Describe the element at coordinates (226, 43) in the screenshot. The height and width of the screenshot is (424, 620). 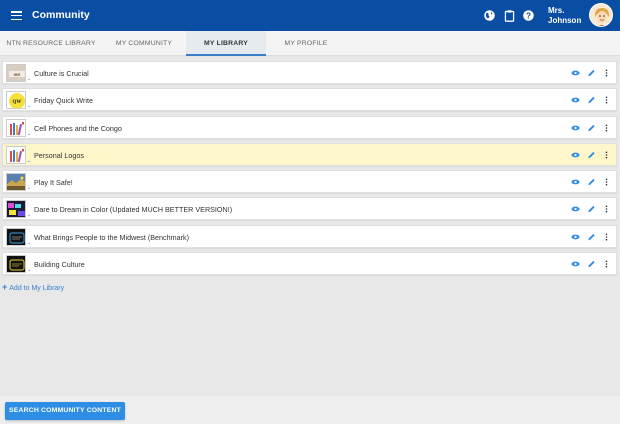
I see `tab-my-library: MY LIBRARY` at that location.